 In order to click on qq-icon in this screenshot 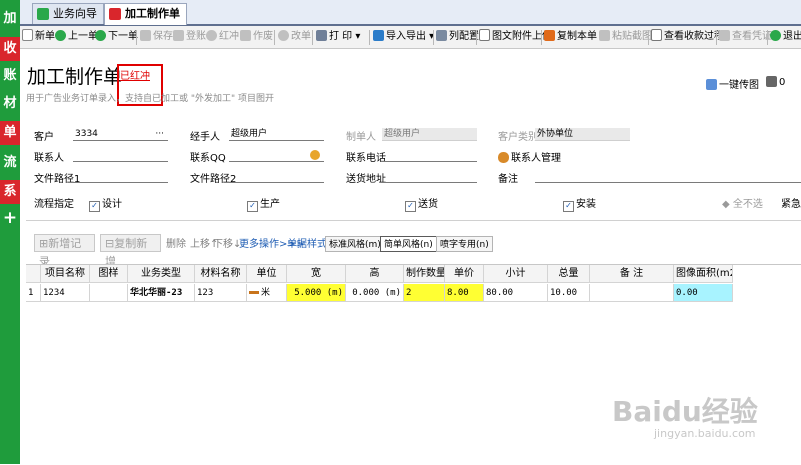, I will do `click(315, 155)`.